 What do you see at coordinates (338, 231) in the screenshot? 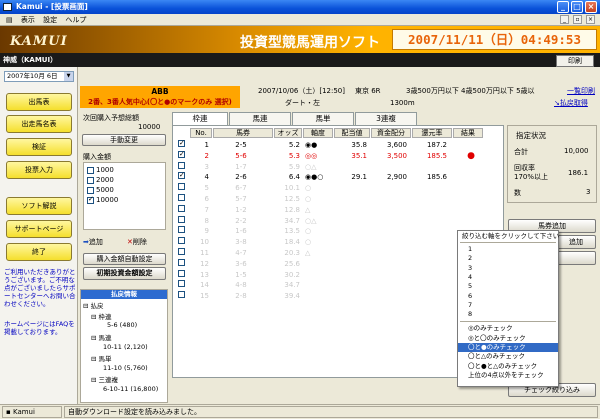
I see `table-row: 9 1-6 13.5 ○` at bounding box center [338, 231].